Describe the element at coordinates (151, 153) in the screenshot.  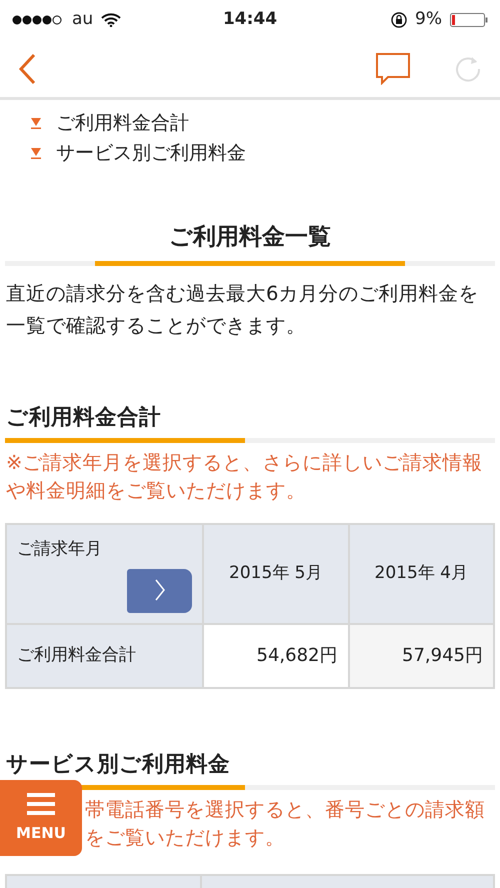
I see `anchor-link: サービス別ご利用料金` at that location.